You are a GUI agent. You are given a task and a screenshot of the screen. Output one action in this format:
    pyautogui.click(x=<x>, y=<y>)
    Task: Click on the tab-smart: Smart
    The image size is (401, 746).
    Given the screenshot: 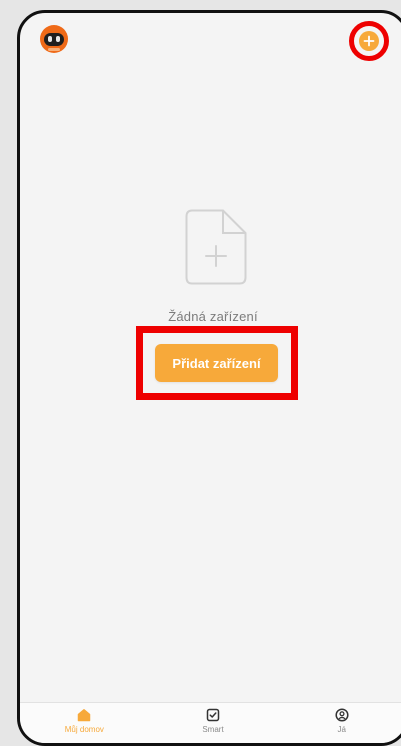 What is the action you would take?
    pyautogui.click(x=213, y=723)
    